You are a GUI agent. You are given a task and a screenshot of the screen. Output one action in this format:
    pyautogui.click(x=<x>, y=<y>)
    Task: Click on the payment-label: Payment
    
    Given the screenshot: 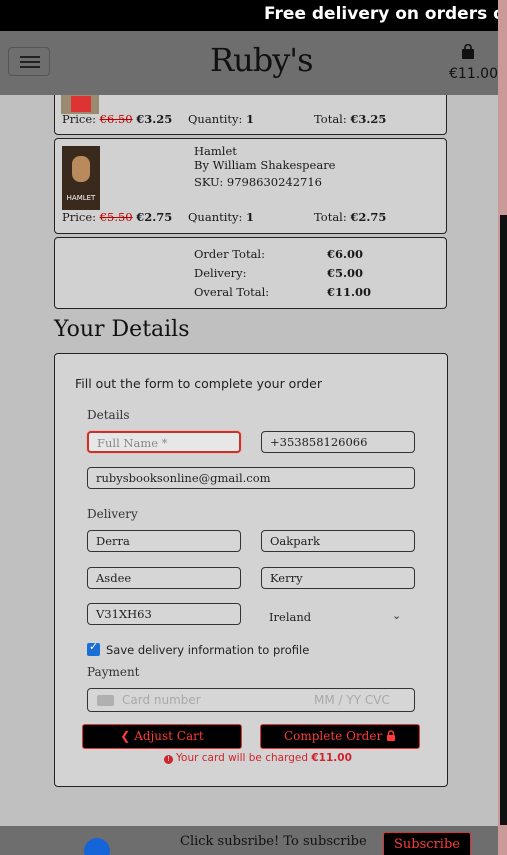 What is the action you would take?
    pyautogui.click(x=113, y=672)
    